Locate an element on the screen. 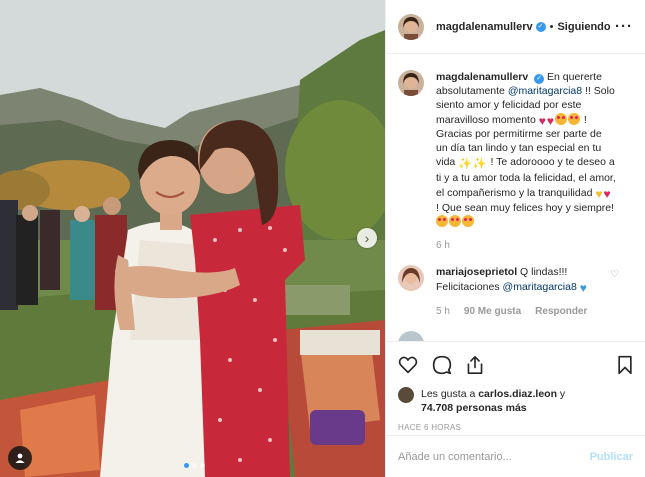  tagged-users-button is located at coordinates (20, 458).